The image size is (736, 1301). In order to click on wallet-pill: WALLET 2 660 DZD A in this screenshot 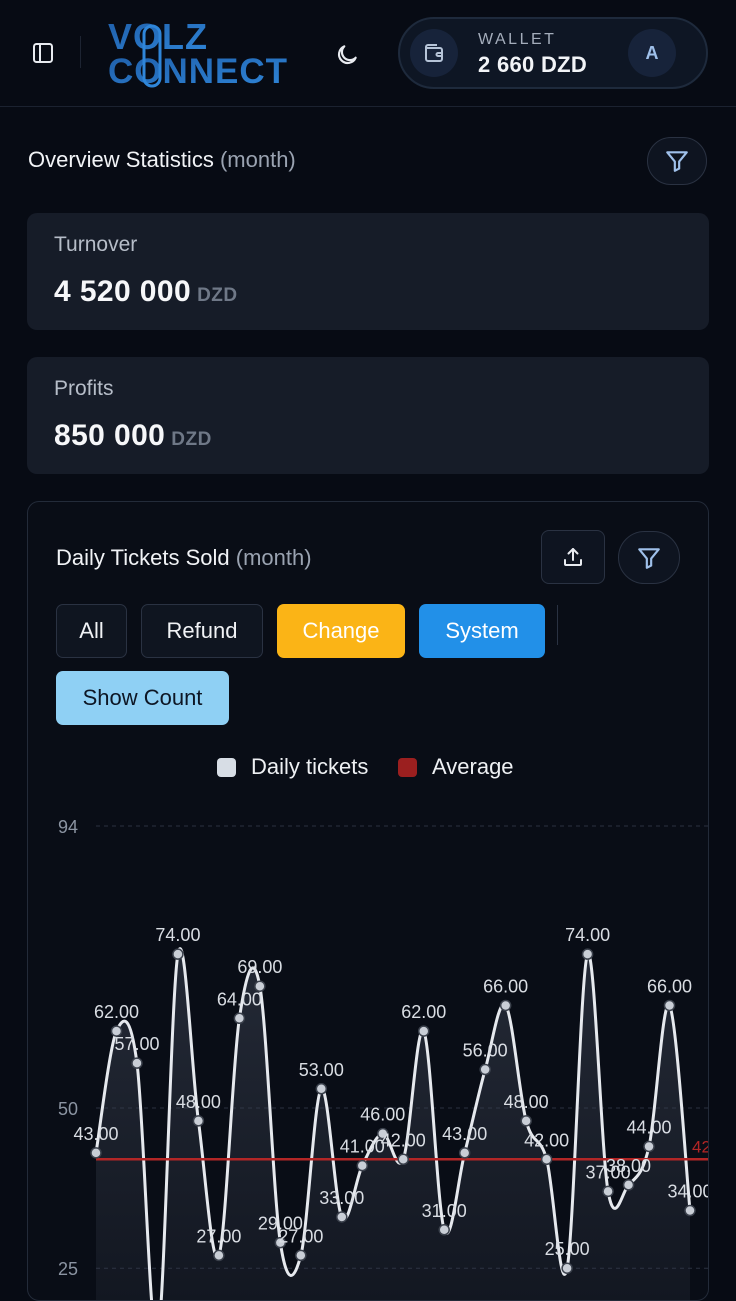, I will do `click(553, 53)`.